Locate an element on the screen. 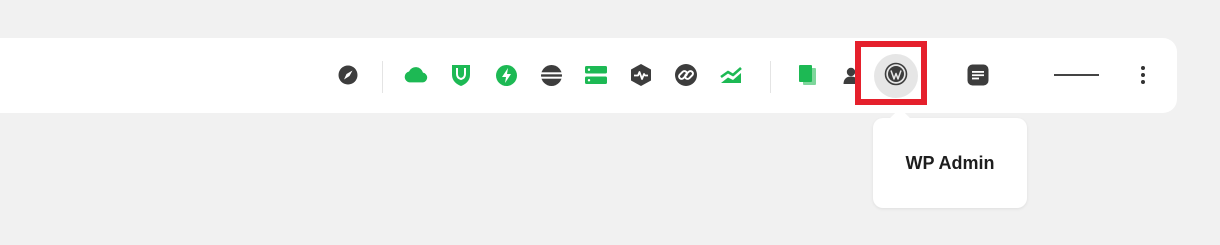 This screenshot has height=245, width=1220. wp-admin-tooltip: WP Admin is located at coordinates (950, 163).